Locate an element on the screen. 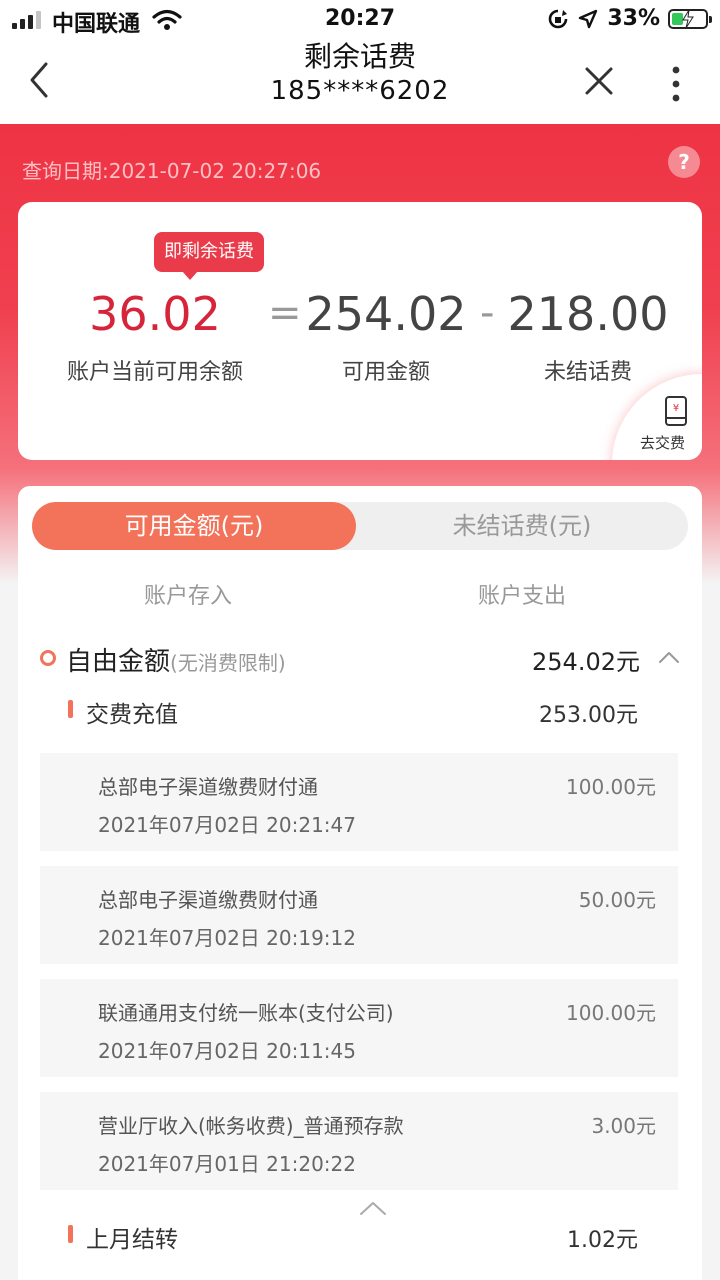 The height and width of the screenshot is (1280, 720). pay-button-label: 去交费 is located at coordinates (663, 443).